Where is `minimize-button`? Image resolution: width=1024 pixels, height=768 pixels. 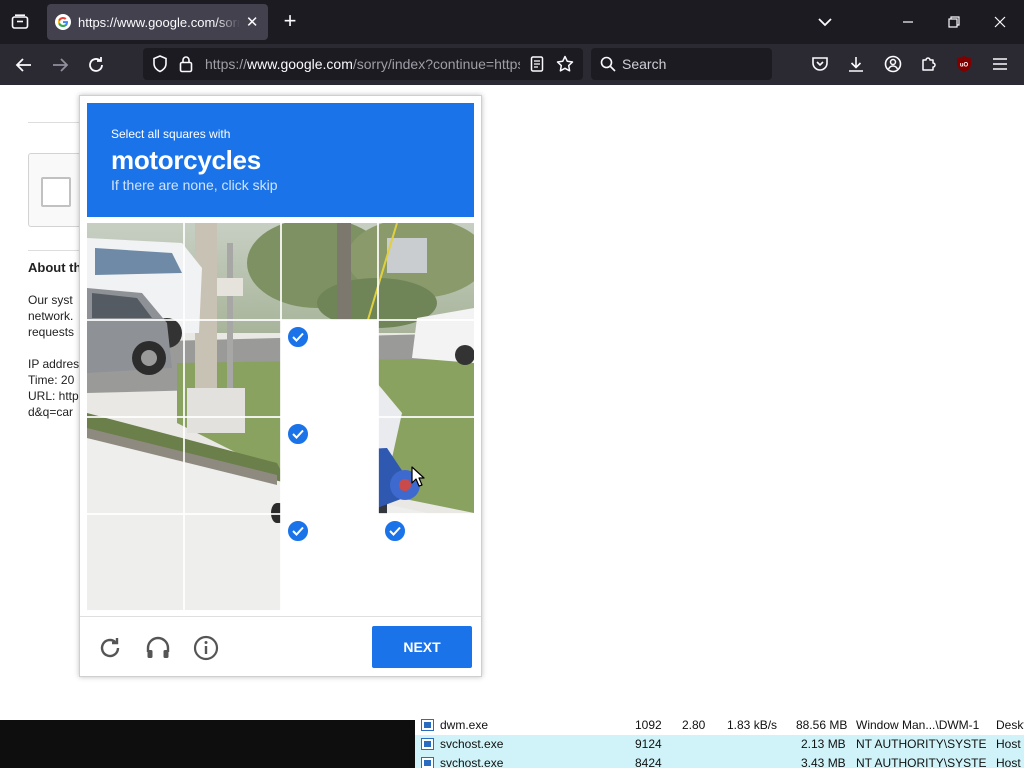 minimize-button is located at coordinates (908, 22).